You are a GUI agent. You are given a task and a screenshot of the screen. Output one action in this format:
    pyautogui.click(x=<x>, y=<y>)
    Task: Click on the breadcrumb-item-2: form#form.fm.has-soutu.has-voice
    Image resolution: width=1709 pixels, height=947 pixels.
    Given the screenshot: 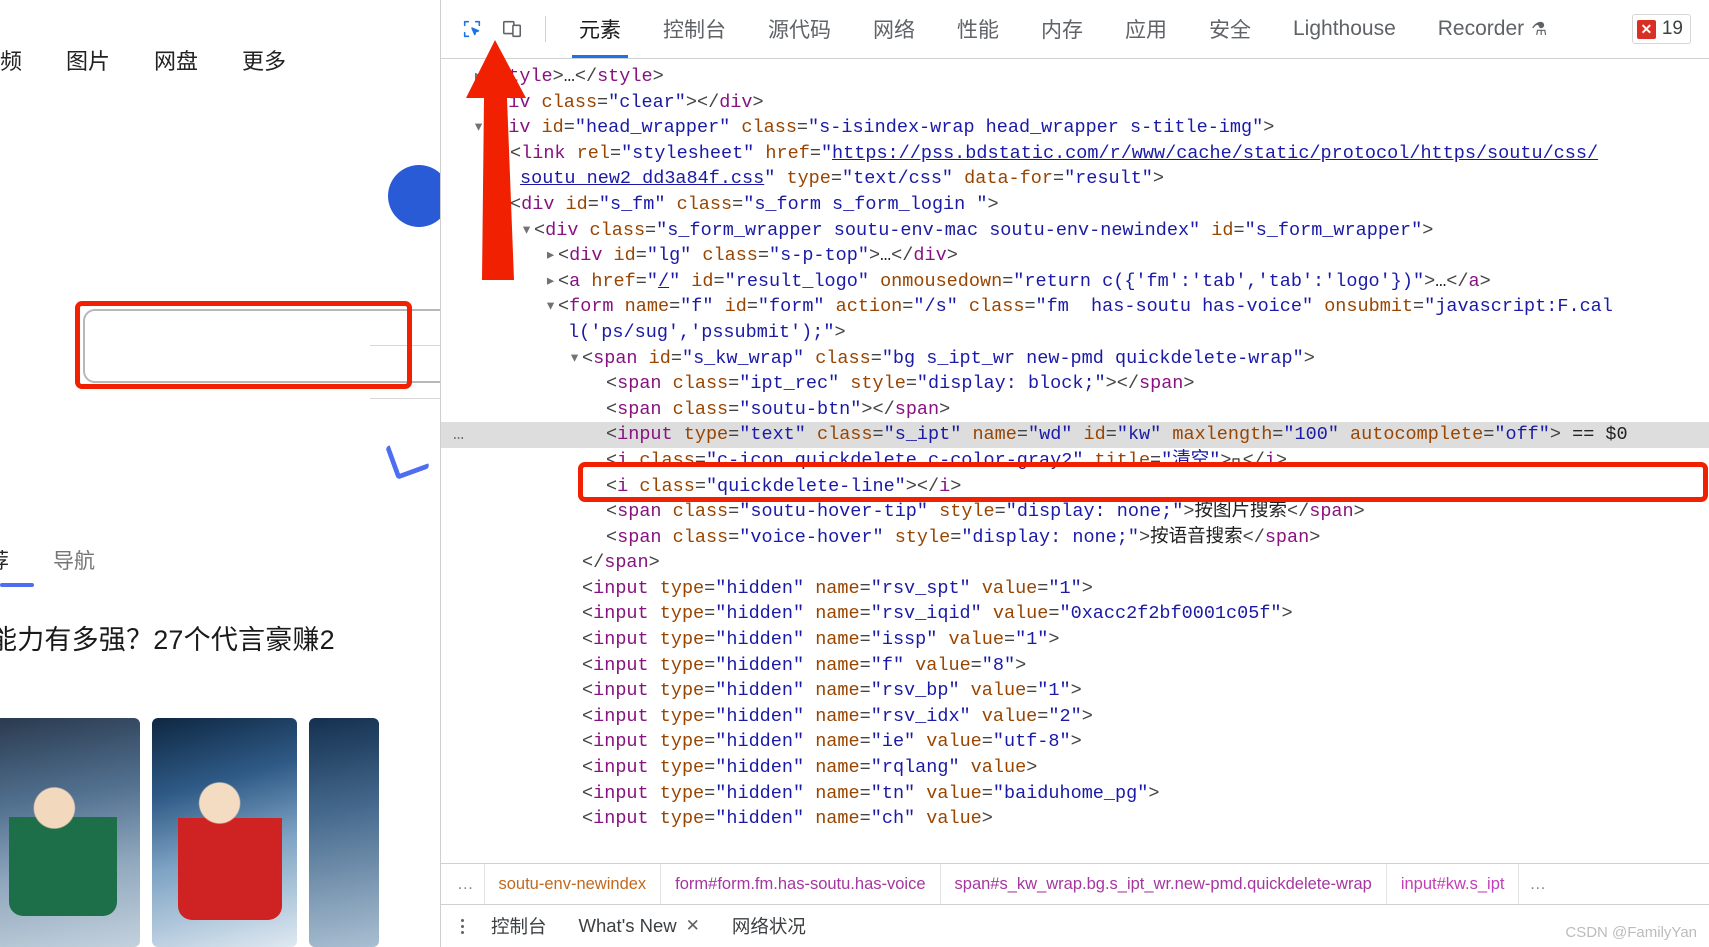 What is the action you would take?
    pyautogui.click(x=801, y=884)
    